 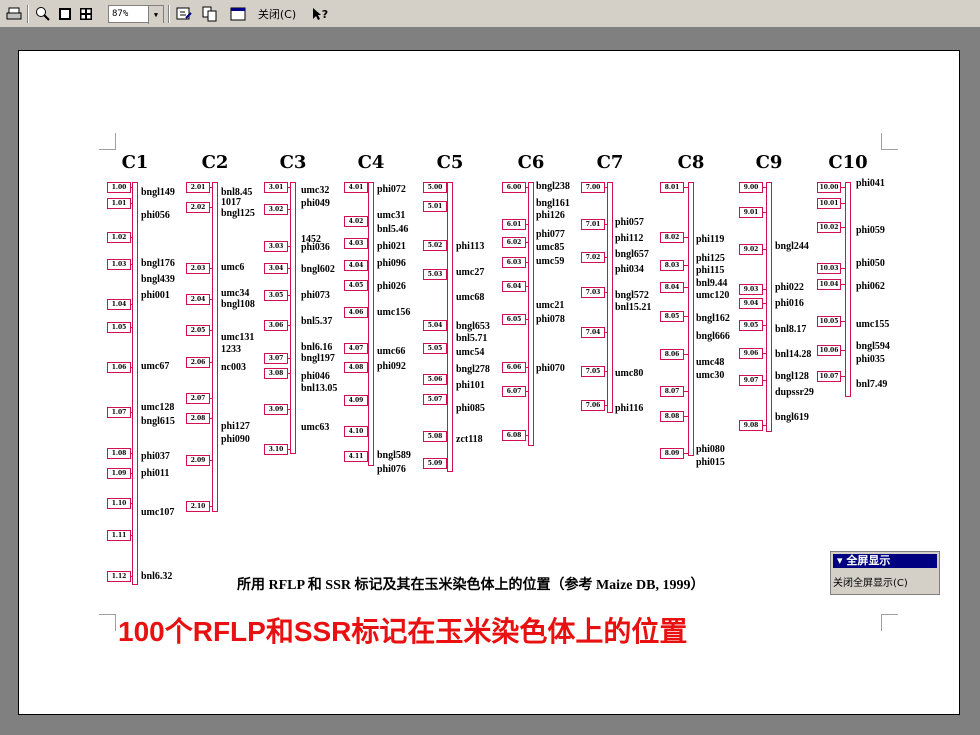 I want to click on bin-position-box: 4.03, so click(x=356, y=243).